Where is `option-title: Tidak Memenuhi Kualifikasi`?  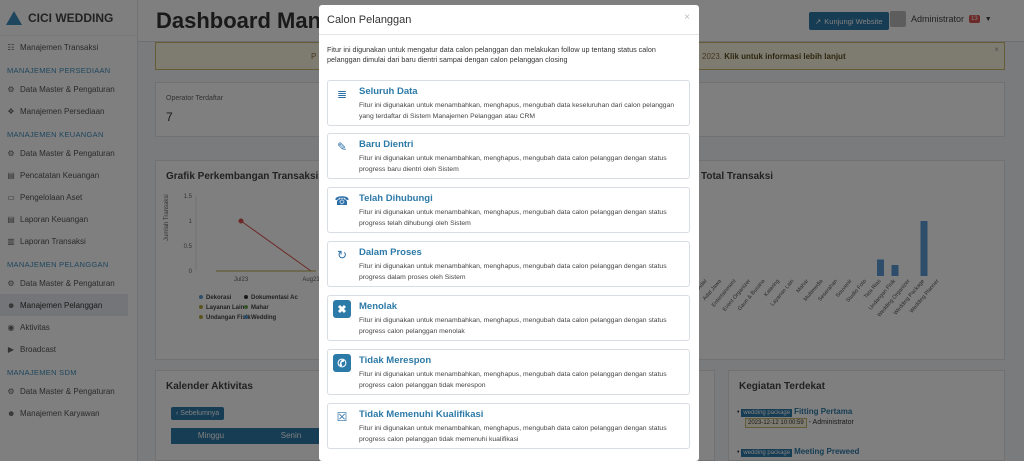 option-title: Tidak Memenuhi Kualifikasi is located at coordinates (421, 414).